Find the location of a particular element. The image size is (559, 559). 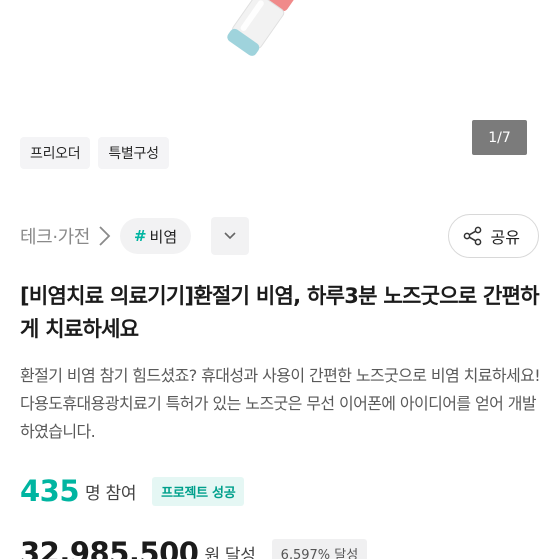

share-label: 공유 is located at coordinates (505, 237).